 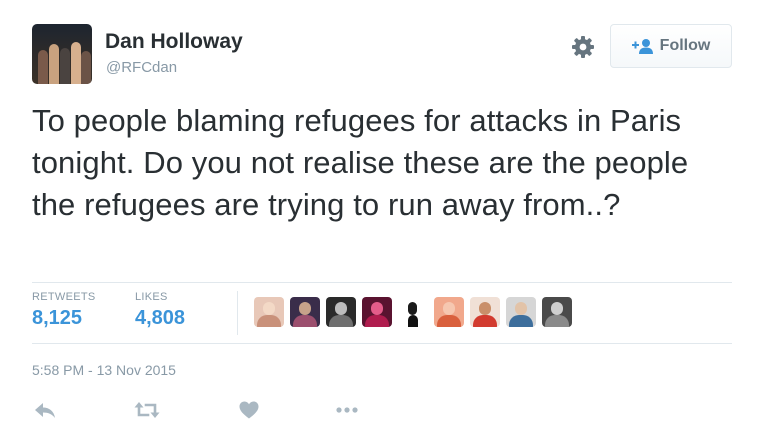 What do you see at coordinates (64, 297) in the screenshot?
I see `retweets-label: RETWEETS` at bounding box center [64, 297].